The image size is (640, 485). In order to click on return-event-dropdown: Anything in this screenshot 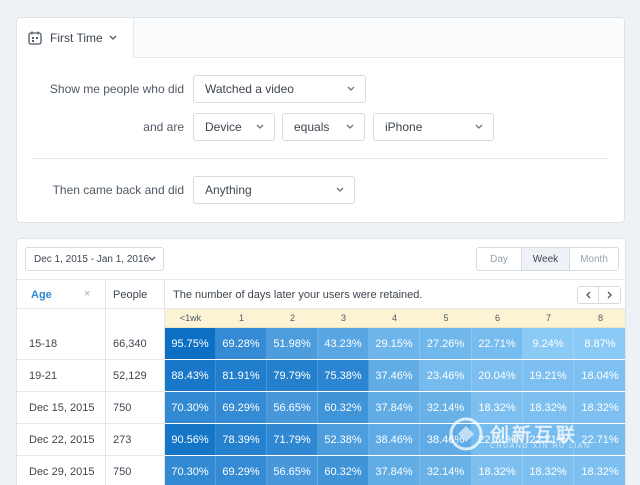, I will do `click(274, 190)`.